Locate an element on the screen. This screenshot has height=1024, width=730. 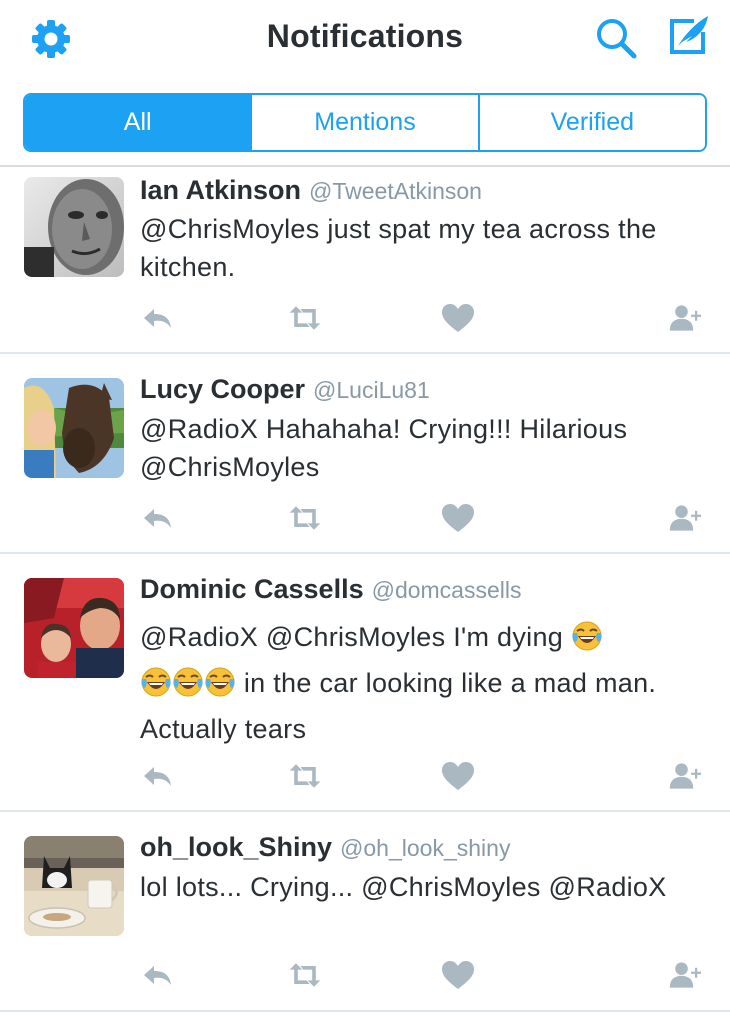
user-handle: @domcassells is located at coordinates (447, 590).